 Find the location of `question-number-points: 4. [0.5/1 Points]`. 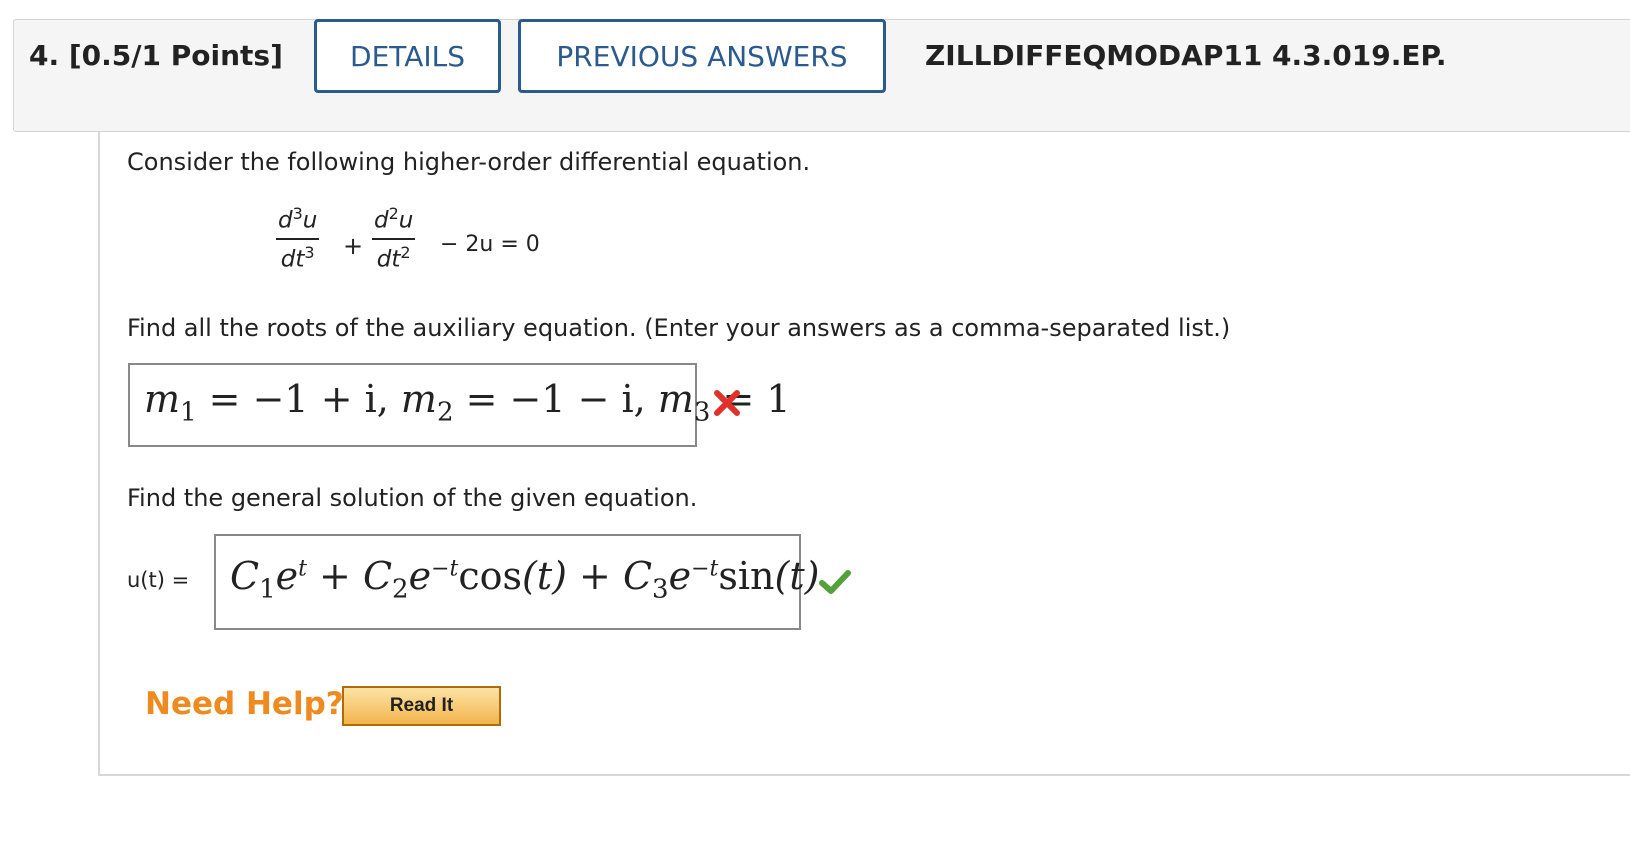

question-number-points: 4. [0.5/1 Points] is located at coordinates (156, 55).